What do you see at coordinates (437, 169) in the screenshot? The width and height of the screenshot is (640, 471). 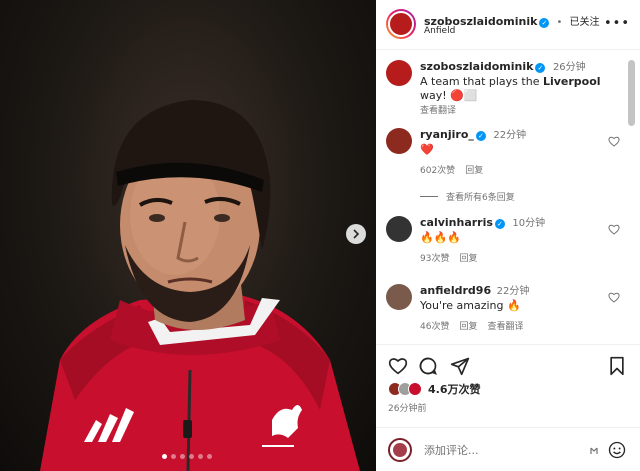 I see `comment-likes: 602次赞` at bounding box center [437, 169].